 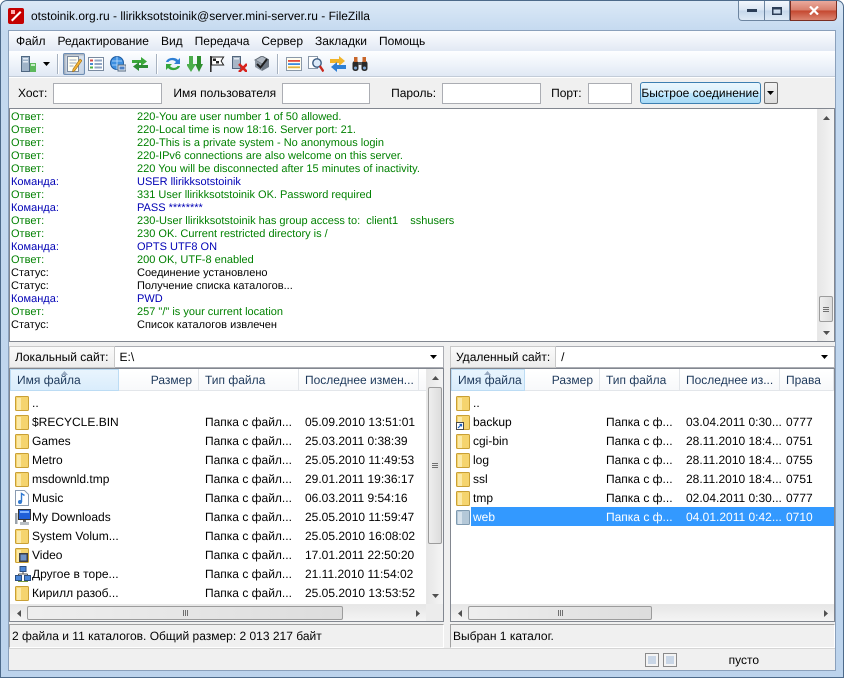 I want to click on flag-icon, so click(x=217, y=64).